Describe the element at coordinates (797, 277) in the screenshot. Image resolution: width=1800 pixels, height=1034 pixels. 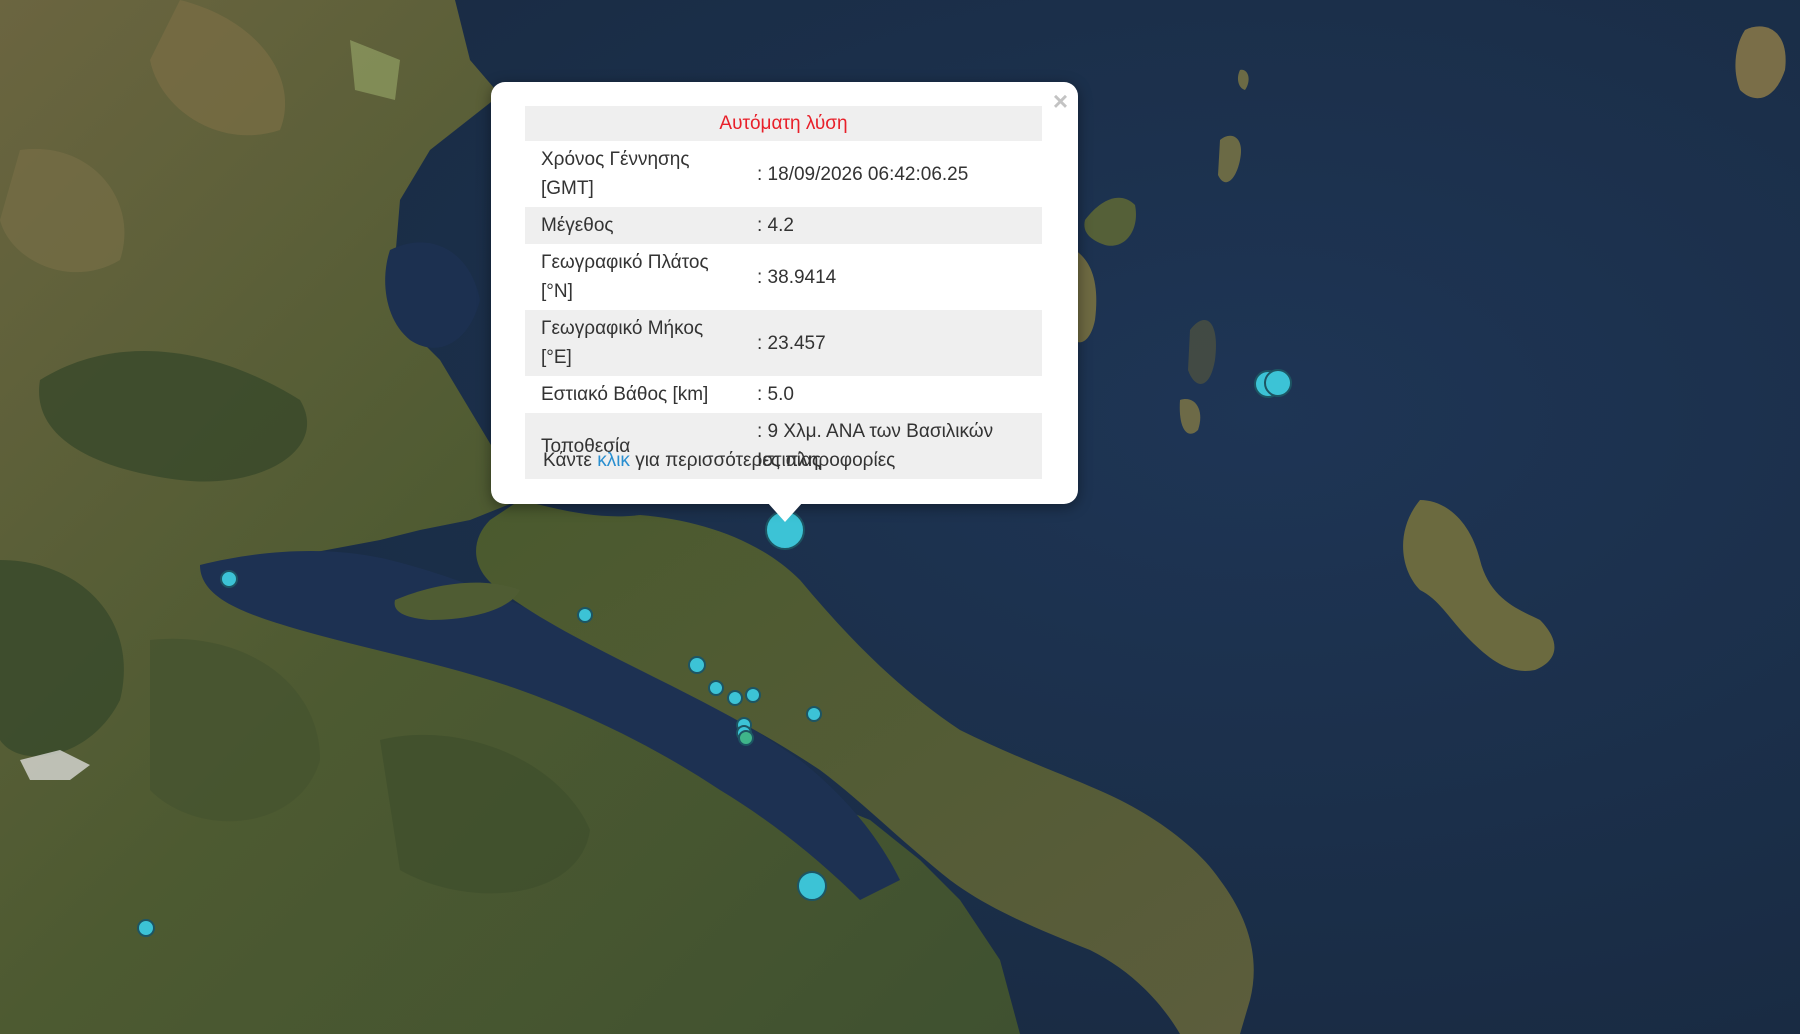
I see `latitude-value: : 38.9414` at that location.